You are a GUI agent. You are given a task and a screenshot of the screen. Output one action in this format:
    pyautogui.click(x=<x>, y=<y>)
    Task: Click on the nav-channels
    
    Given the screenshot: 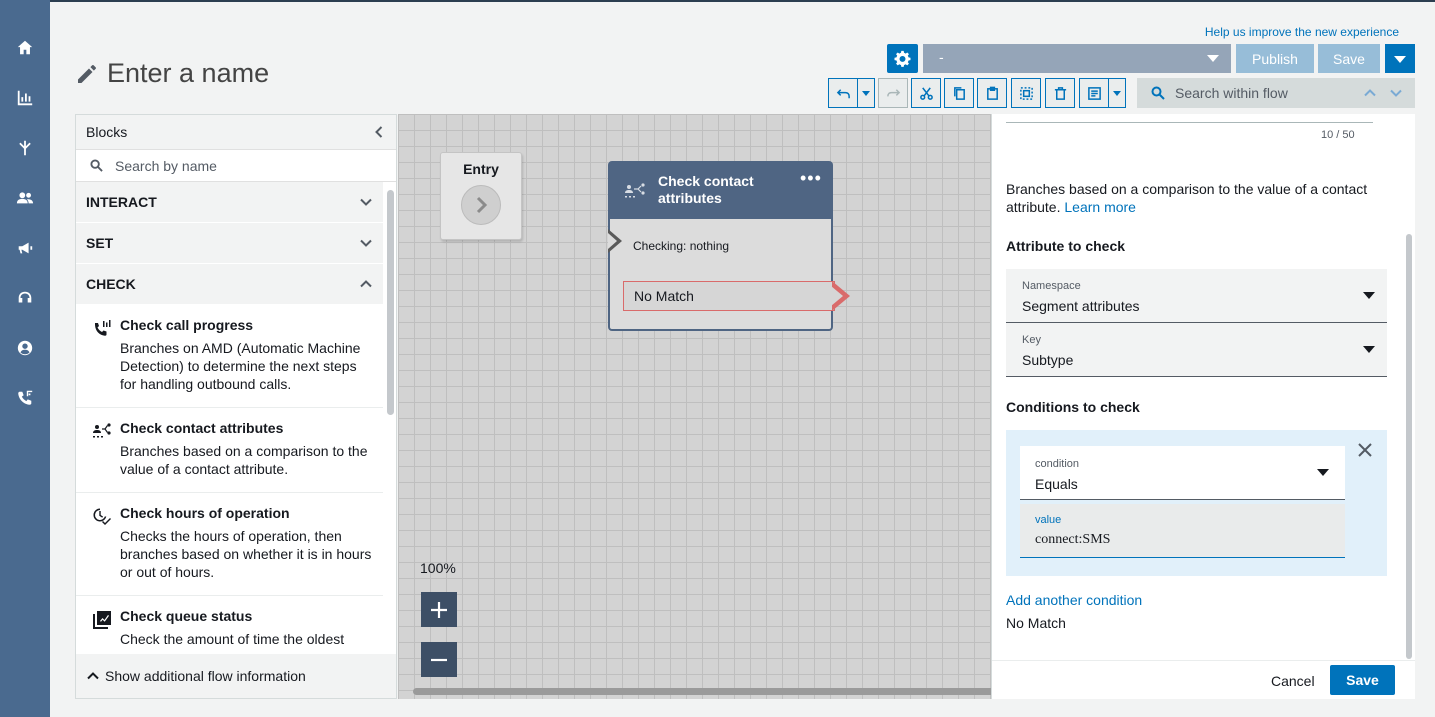 What is the action you would take?
    pyautogui.click(x=25, y=398)
    